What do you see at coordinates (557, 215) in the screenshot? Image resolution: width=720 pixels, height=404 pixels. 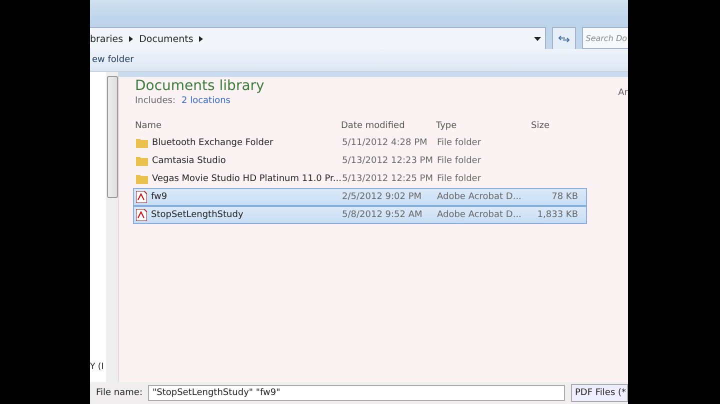 I see `size-cell-text: 1,833 KB` at bounding box center [557, 215].